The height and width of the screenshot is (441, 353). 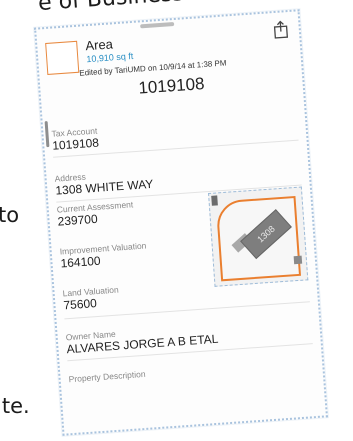 I want to click on background-text-top: e of Business, so click(x=110, y=8).